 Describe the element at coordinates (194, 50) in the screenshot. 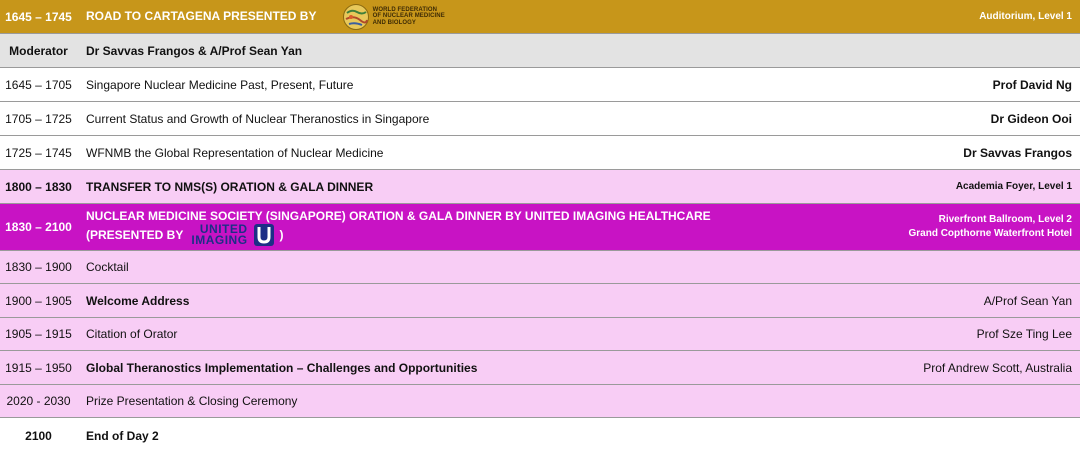

I see `moderator-names: Dr Savvas Frangos & A/Prof Sean Yan` at that location.